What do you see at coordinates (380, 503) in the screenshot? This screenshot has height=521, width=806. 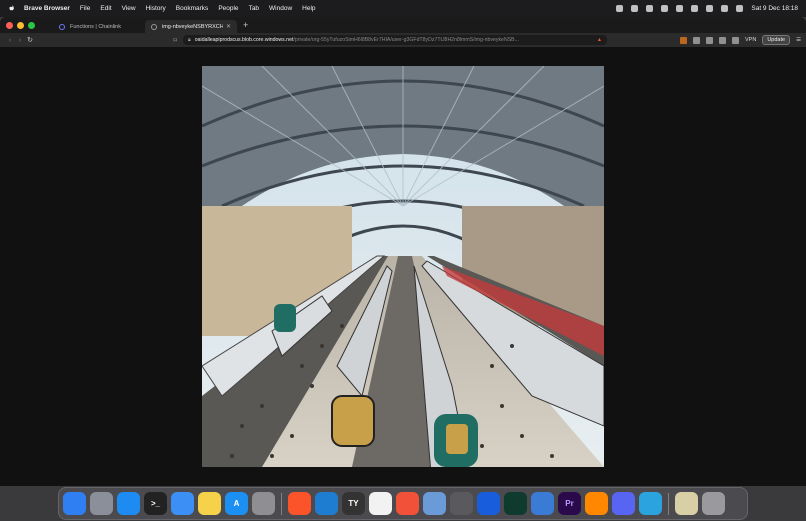 I see `textedit-icon` at bounding box center [380, 503].